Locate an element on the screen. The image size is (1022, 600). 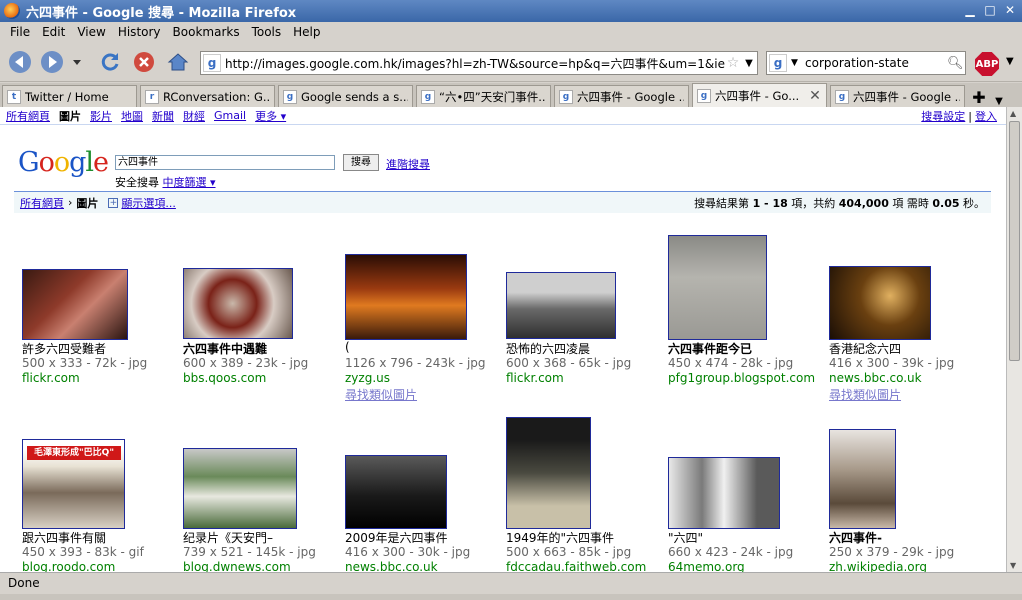
engine-dropdown-icon: ▼ is located at coordinates (796, 63).